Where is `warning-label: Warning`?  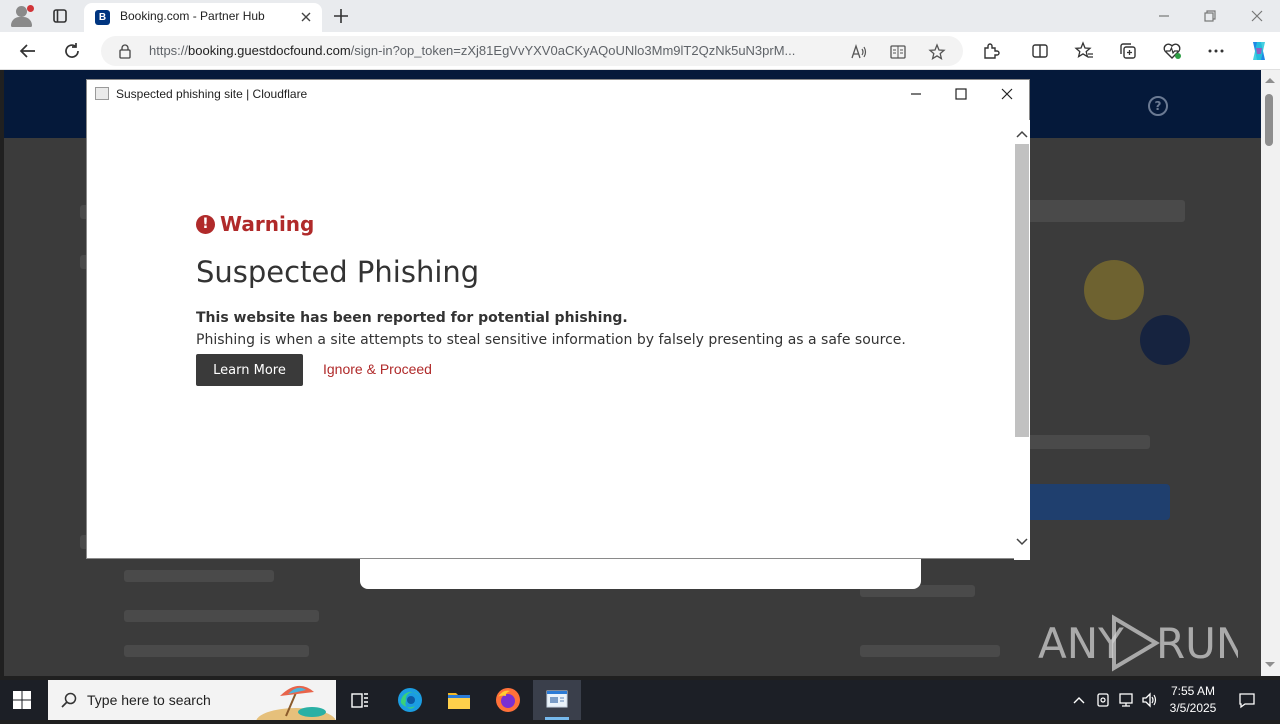
warning-label: Warning is located at coordinates (267, 224).